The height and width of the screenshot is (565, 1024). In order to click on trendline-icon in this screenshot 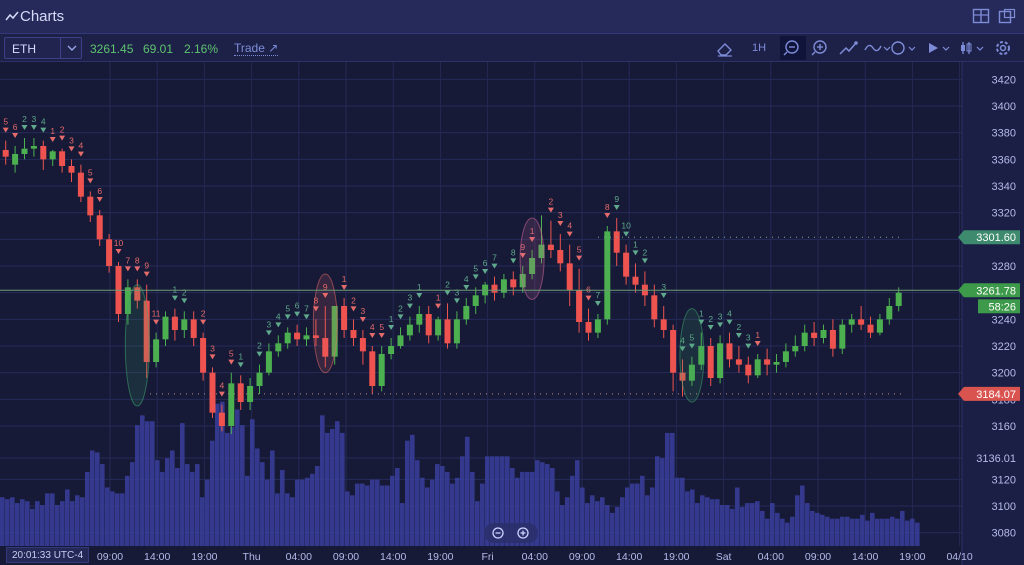, I will do `click(848, 48)`.